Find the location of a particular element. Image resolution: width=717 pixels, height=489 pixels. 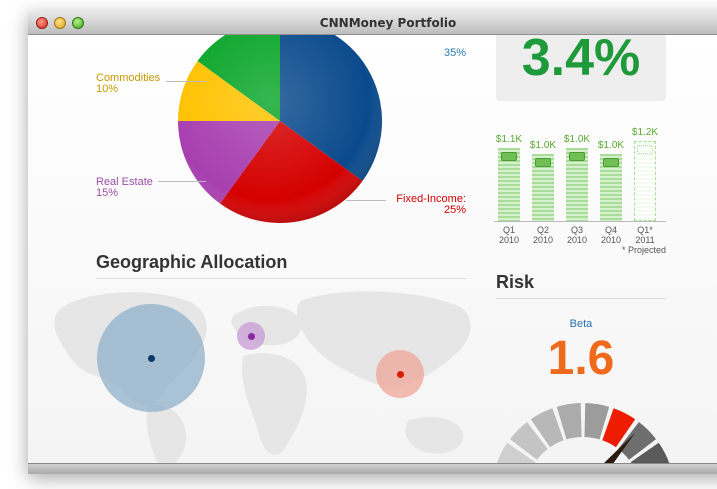

label-fixed-income: Fixed-Income: 25% is located at coordinates (427, 205).